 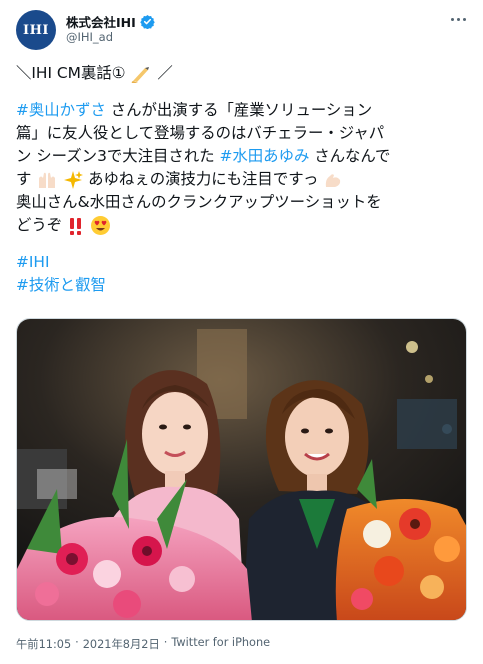 What do you see at coordinates (61, 110) in the screenshot?
I see `hashtag-okuyama: #奥山かずさ` at bounding box center [61, 110].